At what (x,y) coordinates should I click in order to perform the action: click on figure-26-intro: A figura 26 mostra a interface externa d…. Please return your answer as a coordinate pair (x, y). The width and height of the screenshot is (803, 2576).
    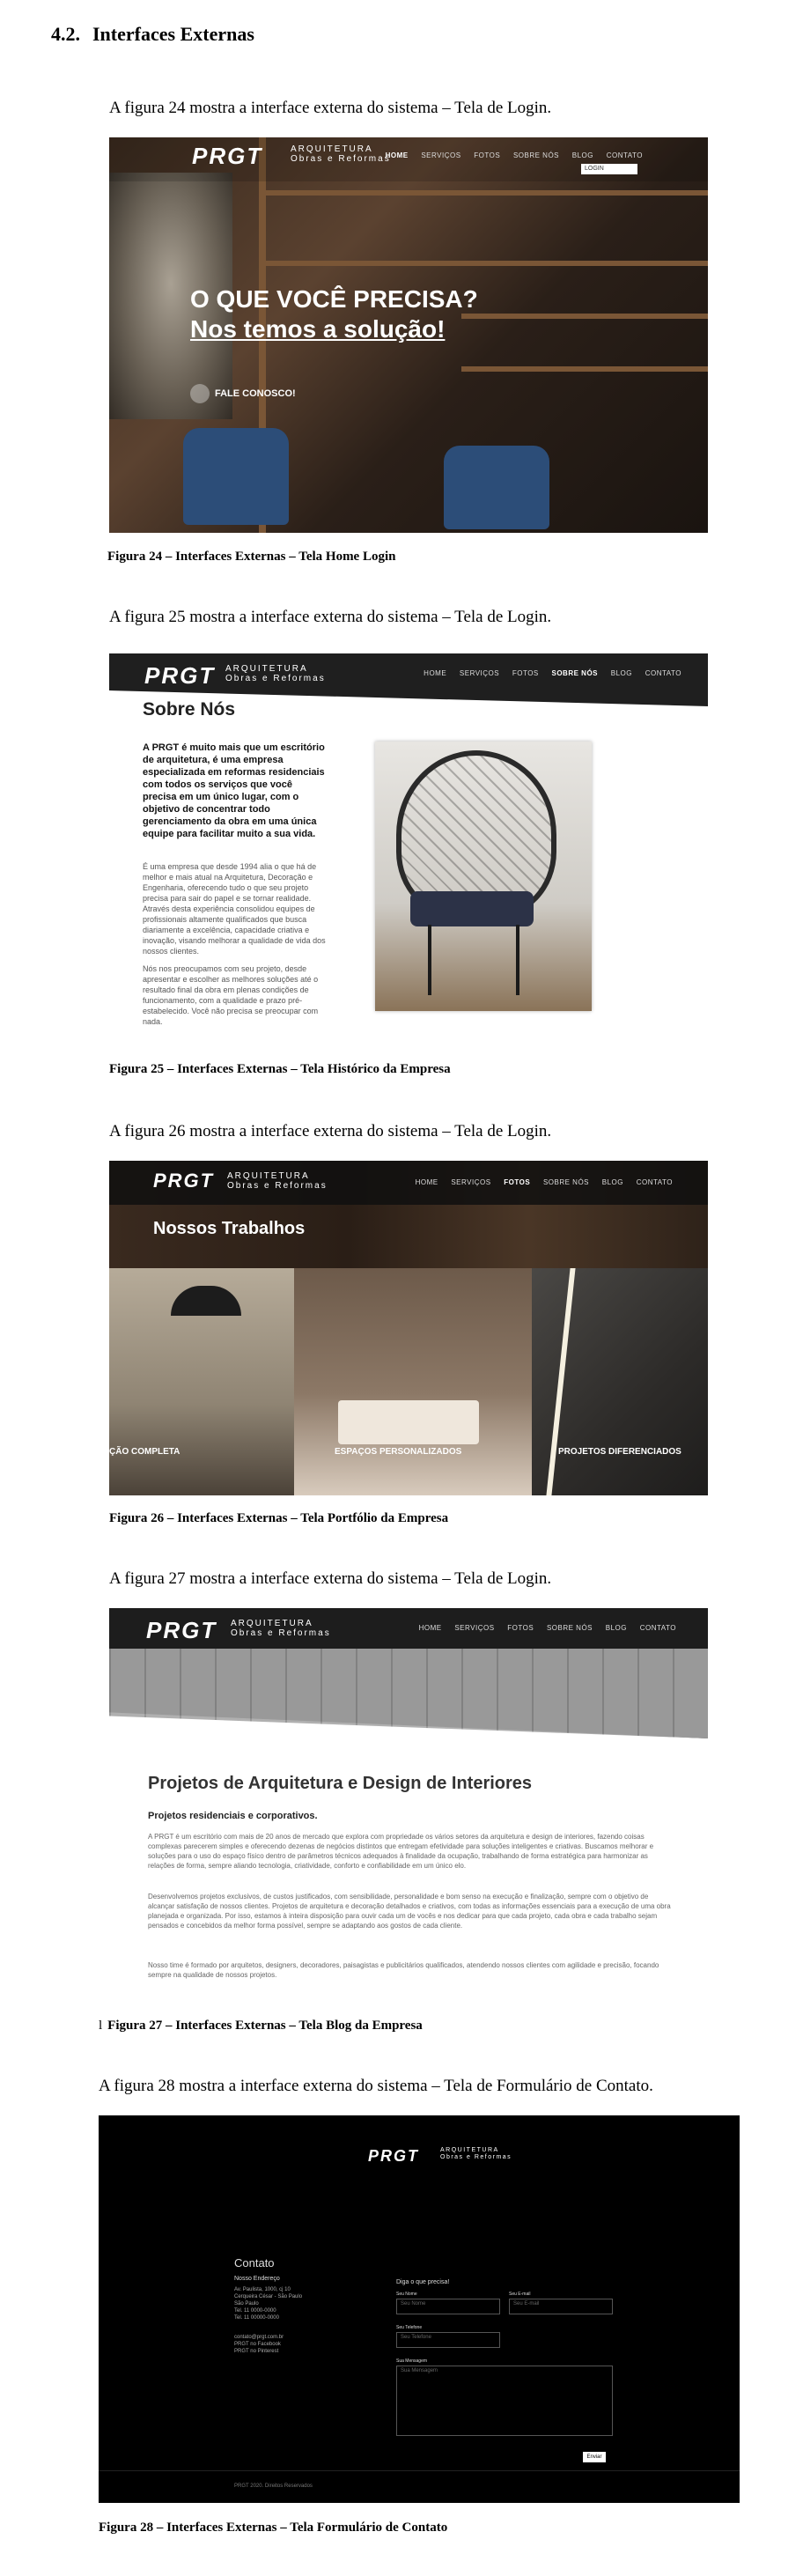
    Looking at the image, I should click on (331, 1131).